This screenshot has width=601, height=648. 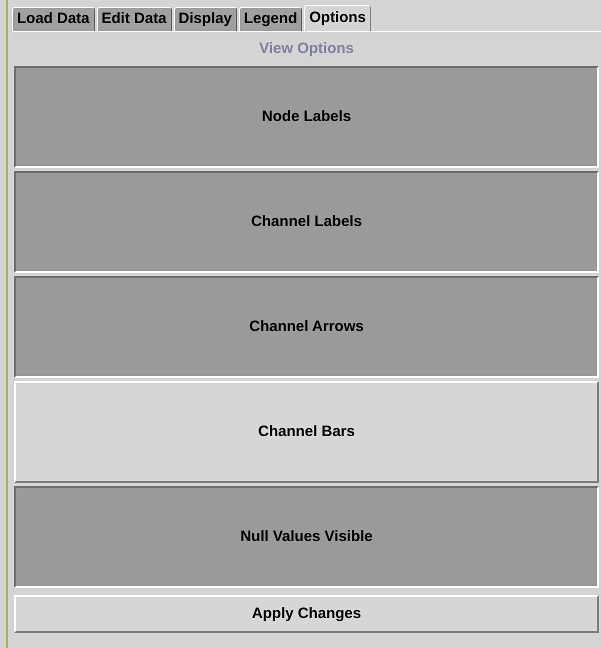 I want to click on tab: Load Data, so click(x=53, y=19).